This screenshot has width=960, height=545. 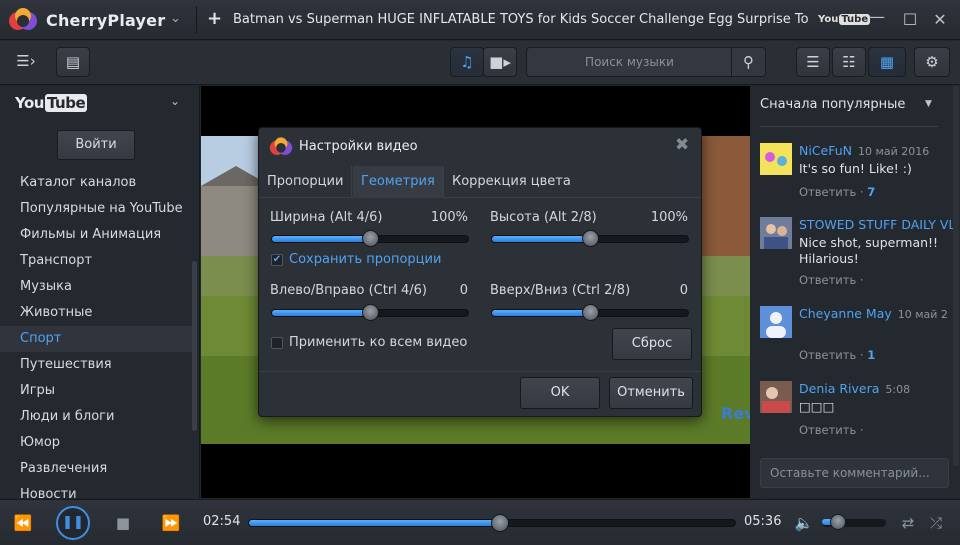 I want to click on pause-button: ❚❚, so click(x=73, y=523).